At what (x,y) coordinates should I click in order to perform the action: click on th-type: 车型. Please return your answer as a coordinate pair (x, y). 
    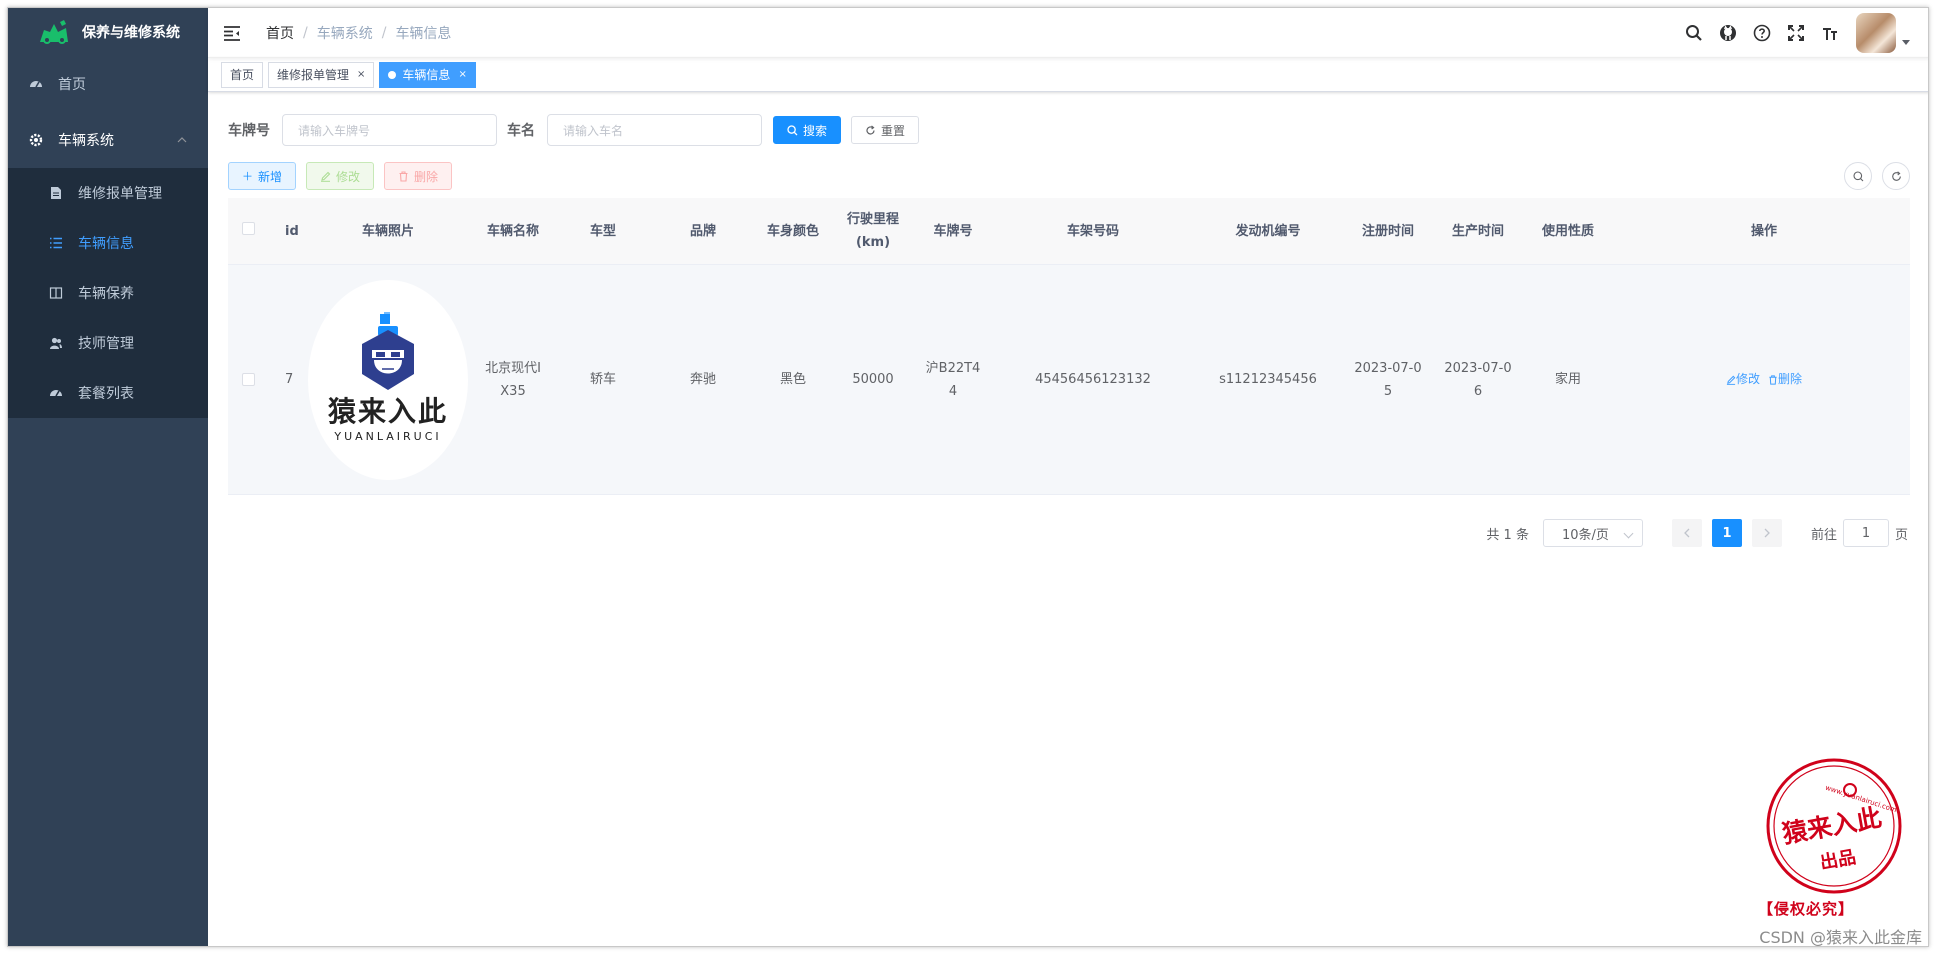
    Looking at the image, I should click on (602, 231).